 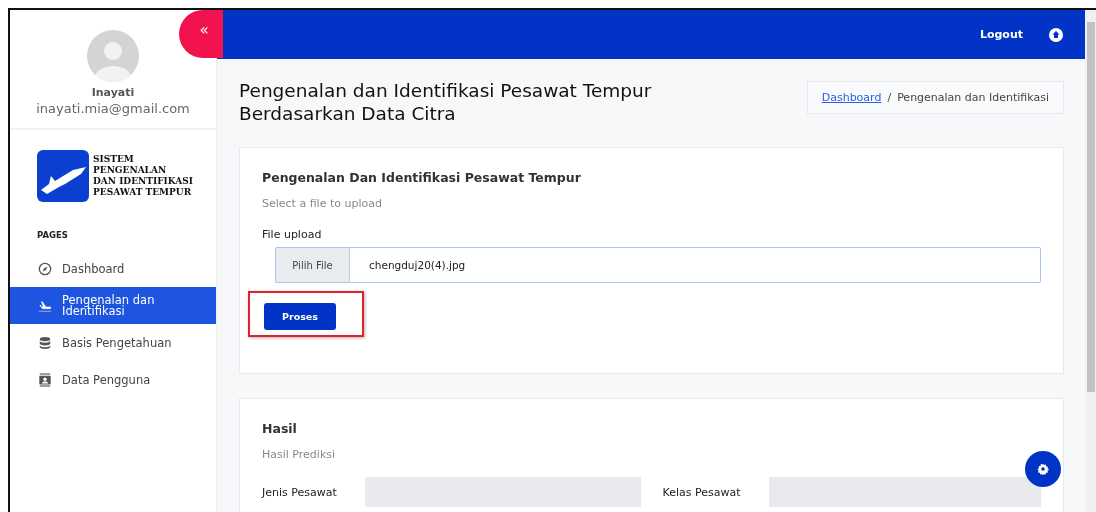 What do you see at coordinates (45, 305) in the screenshot?
I see `plane-icon` at bounding box center [45, 305].